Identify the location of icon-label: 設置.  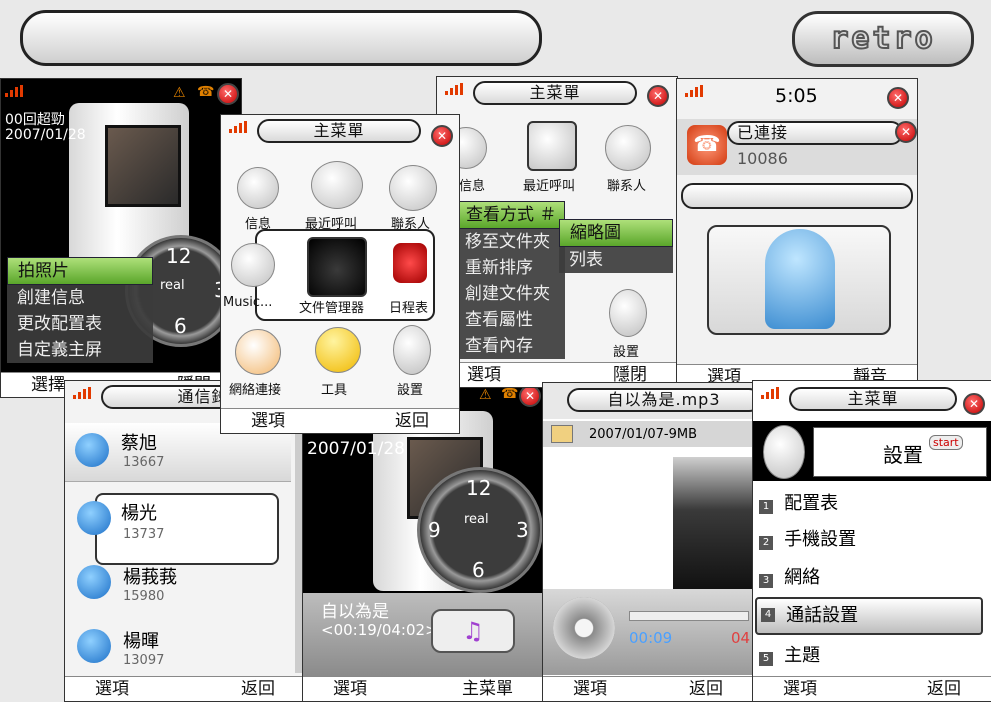
(410, 390).